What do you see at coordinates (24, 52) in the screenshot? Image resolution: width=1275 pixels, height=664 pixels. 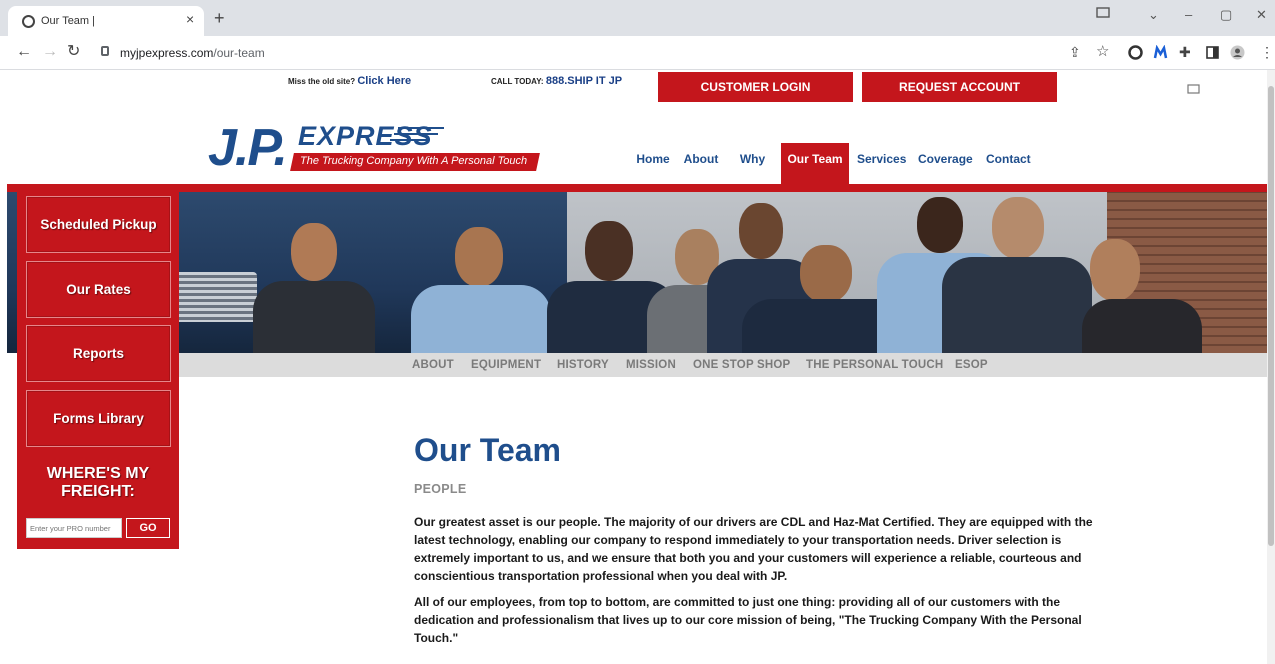 I see `back-arrow-icon: ←` at bounding box center [24, 52].